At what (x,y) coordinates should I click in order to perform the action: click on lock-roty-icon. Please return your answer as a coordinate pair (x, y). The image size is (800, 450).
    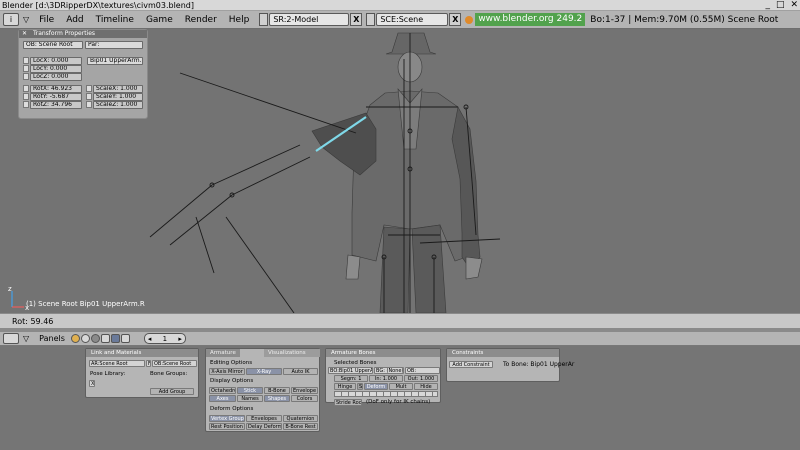
    Looking at the image, I should click on (26, 96).